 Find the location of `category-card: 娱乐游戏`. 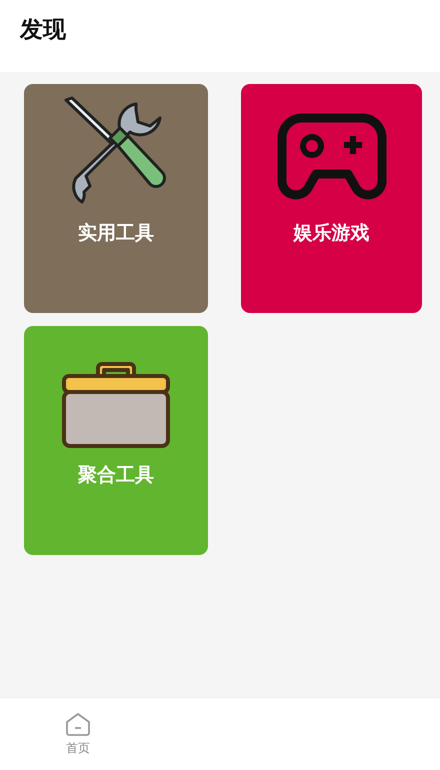

category-card: 娱乐游戏 is located at coordinates (331, 198).